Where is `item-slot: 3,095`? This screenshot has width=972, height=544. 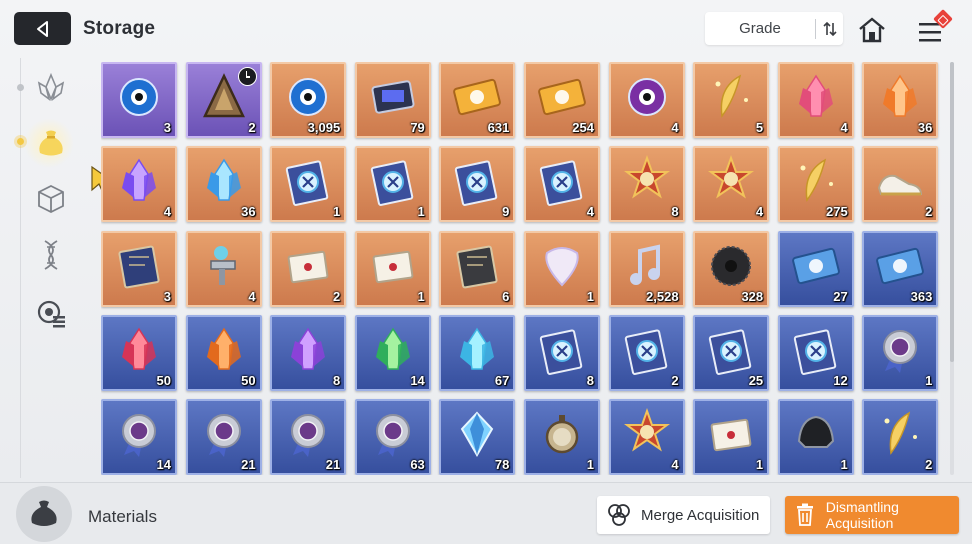 item-slot: 3,095 is located at coordinates (308, 100).